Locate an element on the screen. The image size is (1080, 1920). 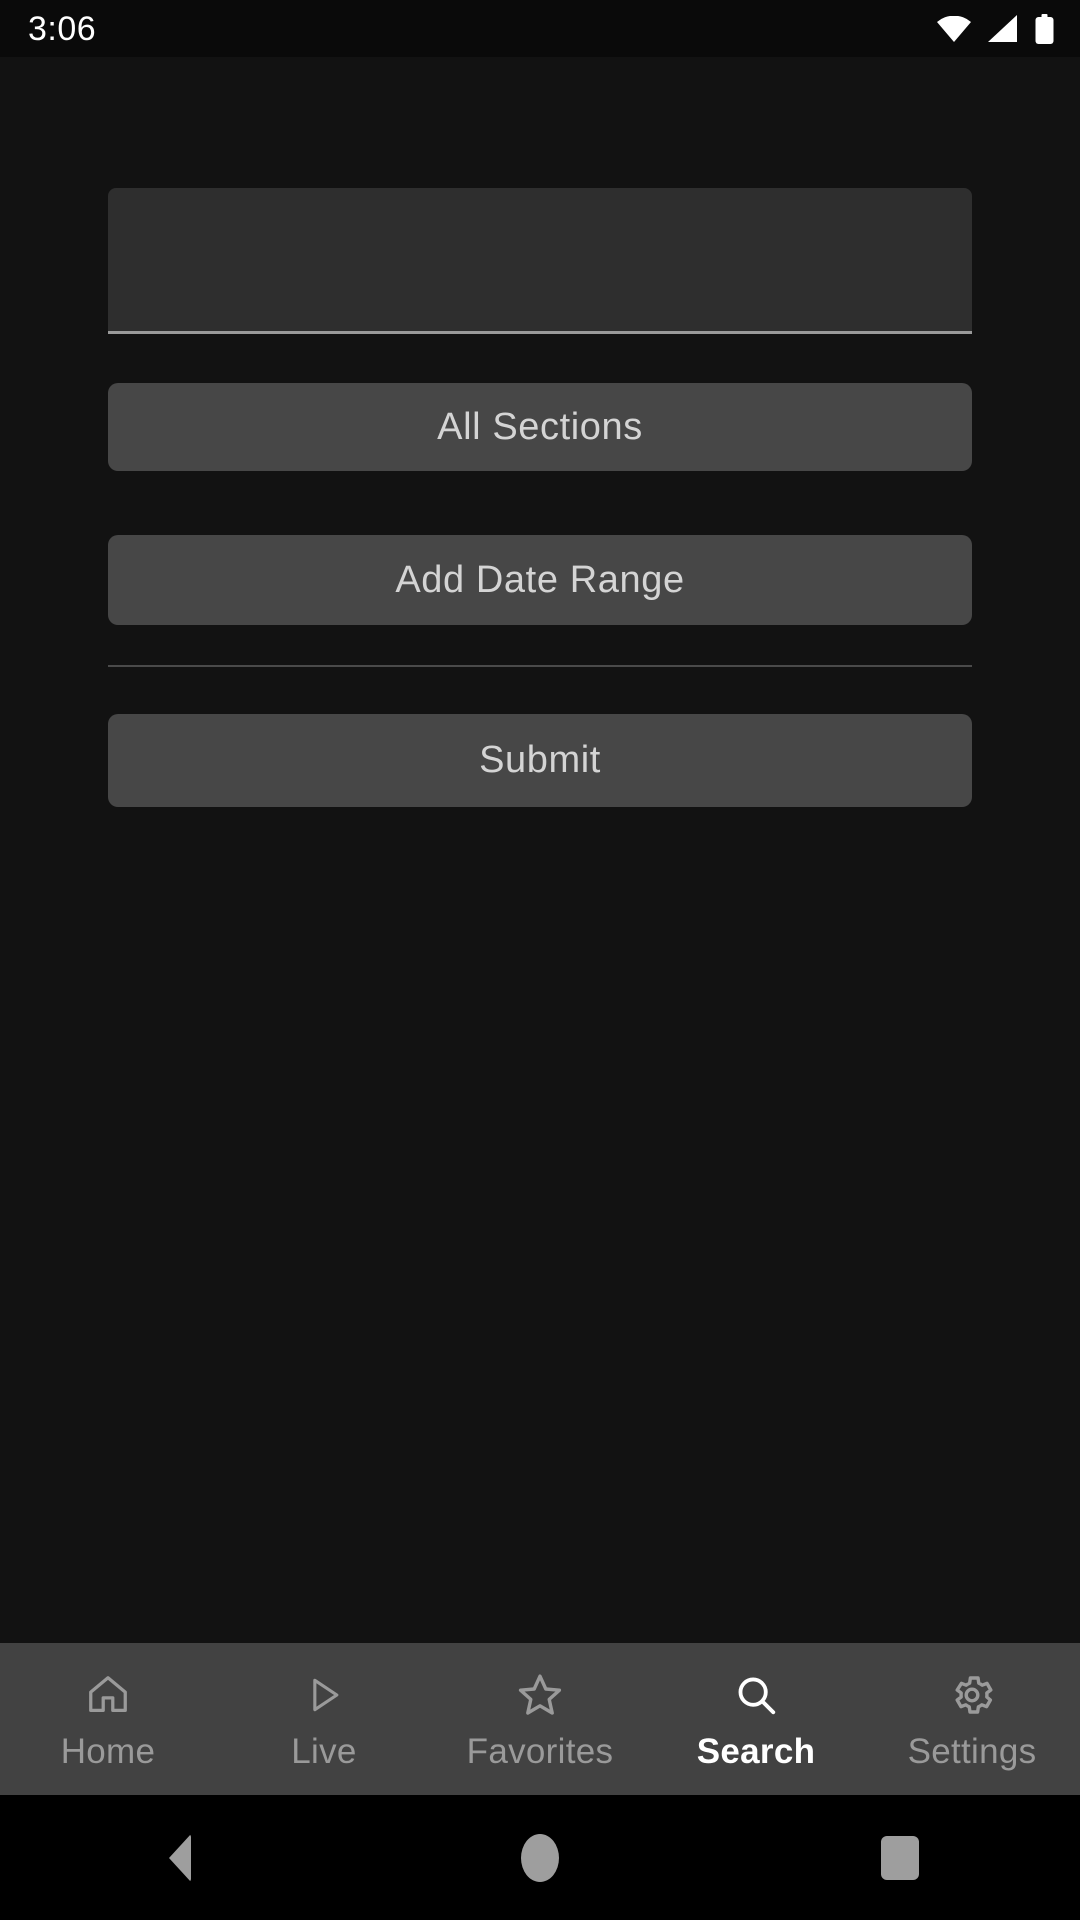
bottom-tab-bar: Home Live Favorites Search Settings is located at coordinates (540, 1719).